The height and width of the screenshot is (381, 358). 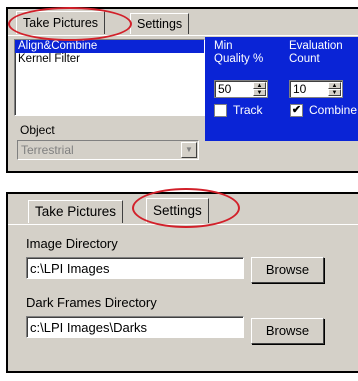 What do you see at coordinates (70, 268) in the screenshot?
I see `image-directory-value: c:\LPI Images` at bounding box center [70, 268].